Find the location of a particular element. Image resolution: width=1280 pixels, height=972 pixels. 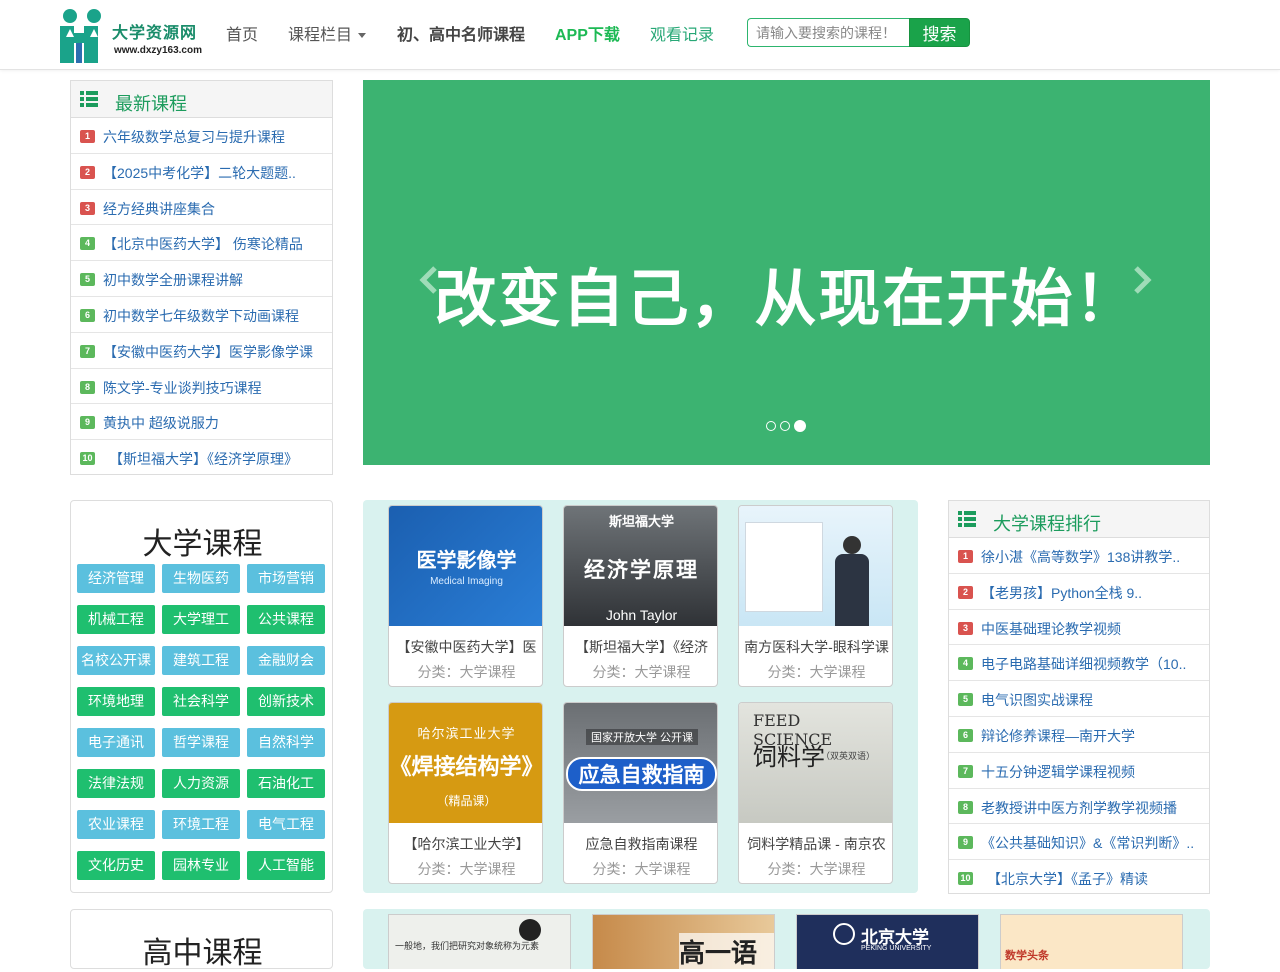

course-thumbnail: 哈尔滨工业大学 《焊接结构学》 （精品课） is located at coordinates (466, 763).